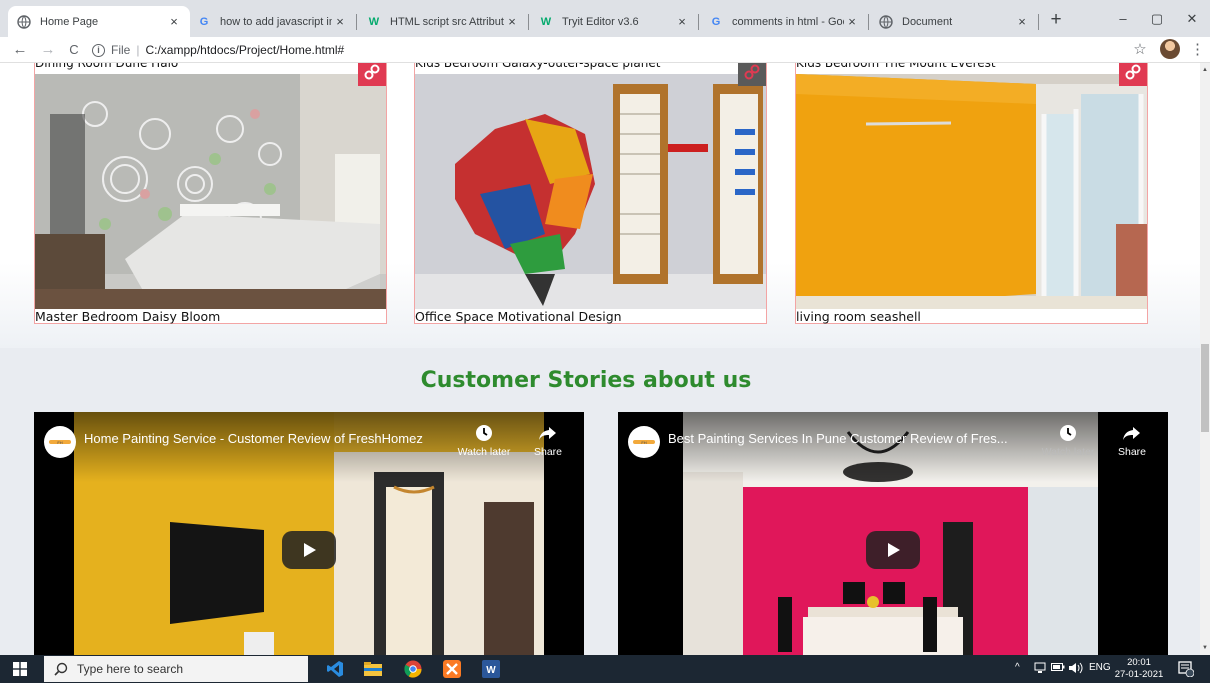  What do you see at coordinates (1139, 662) in the screenshot?
I see `clock-time: 20:01` at bounding box center [1139, 662].